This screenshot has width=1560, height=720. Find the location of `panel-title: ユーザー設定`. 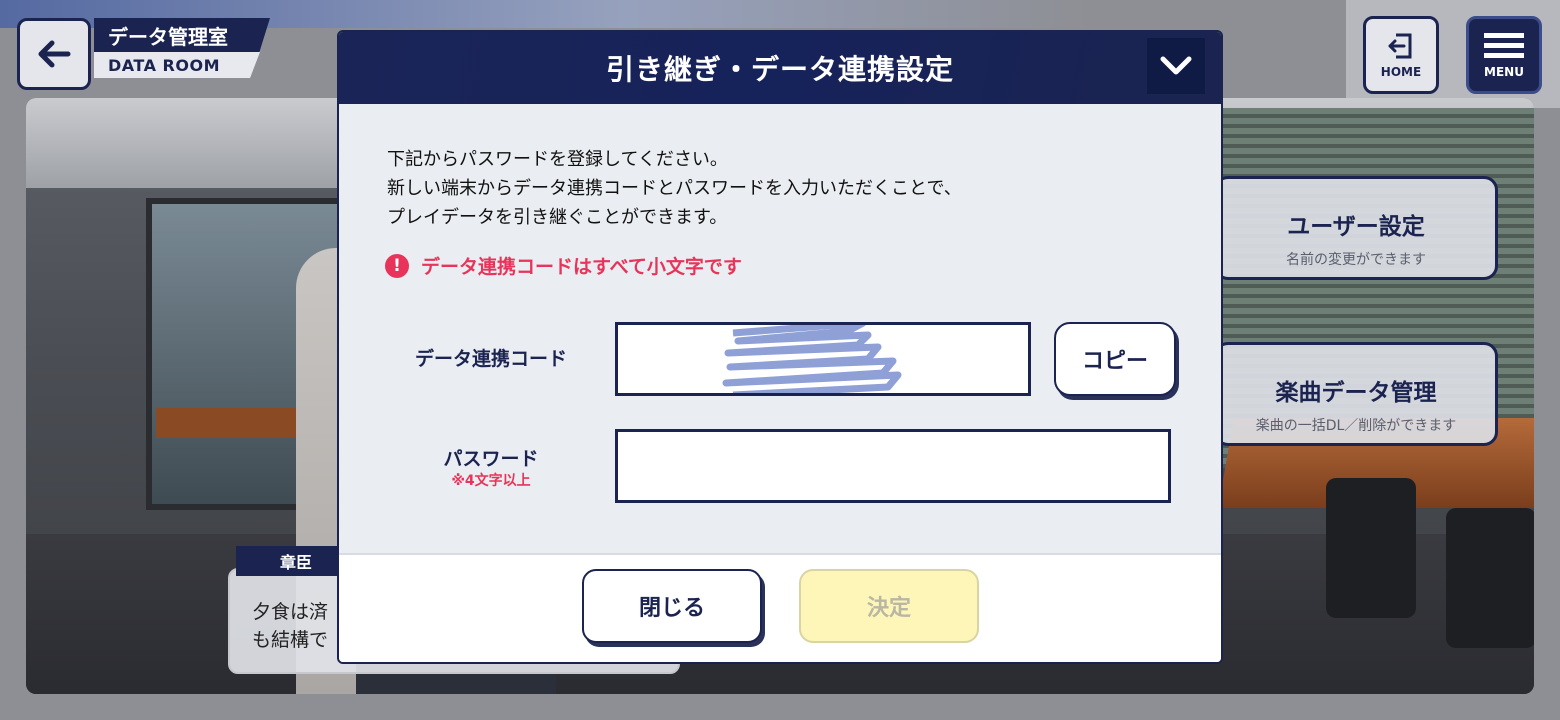

panel-title: ユーザー設定 is located at coordinates (1356, 227).